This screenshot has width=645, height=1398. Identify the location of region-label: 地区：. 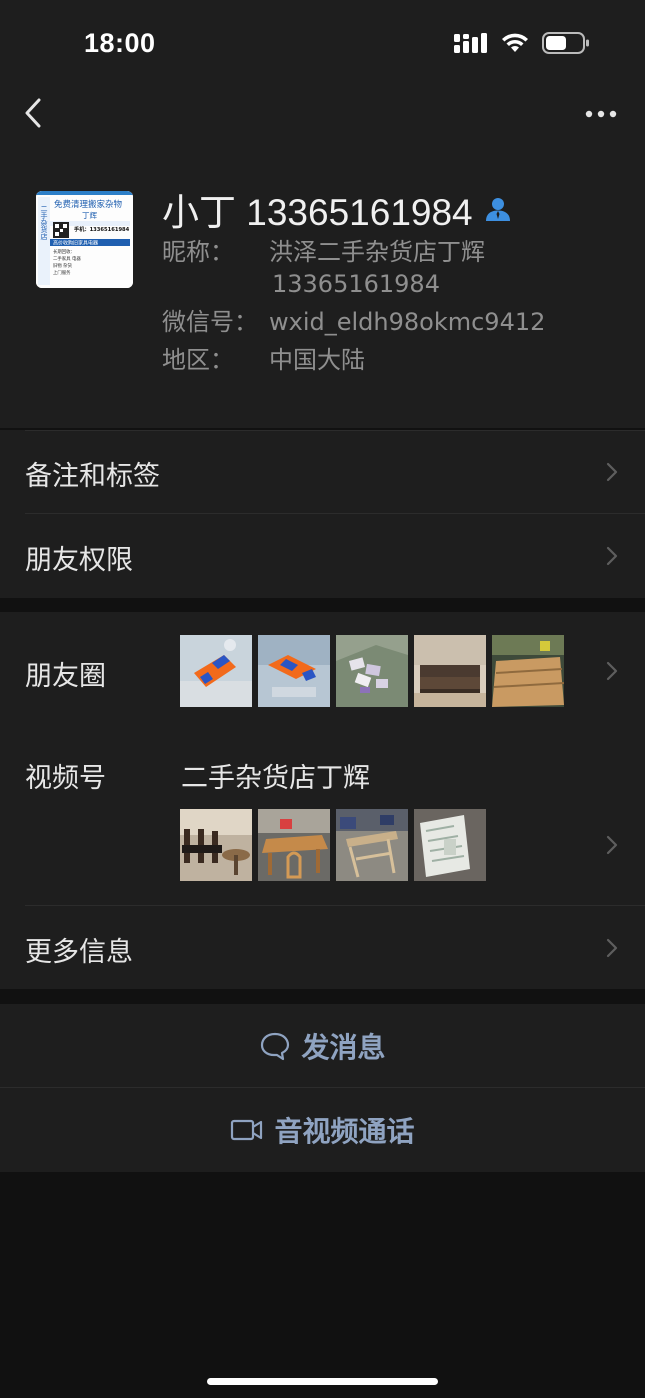
(198, 360).